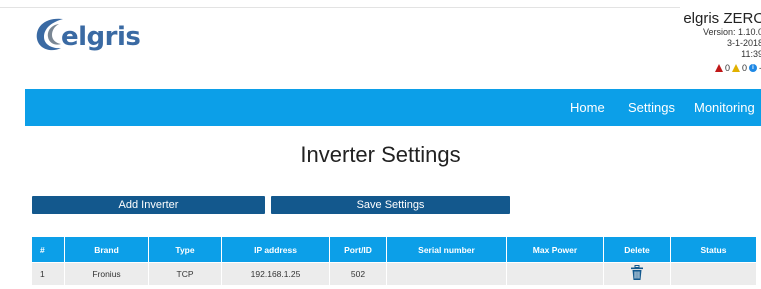  Describe the element at coordinates (275, 274) in the screenshot. I see `cell-ip: 192.168.1.25` at that location.